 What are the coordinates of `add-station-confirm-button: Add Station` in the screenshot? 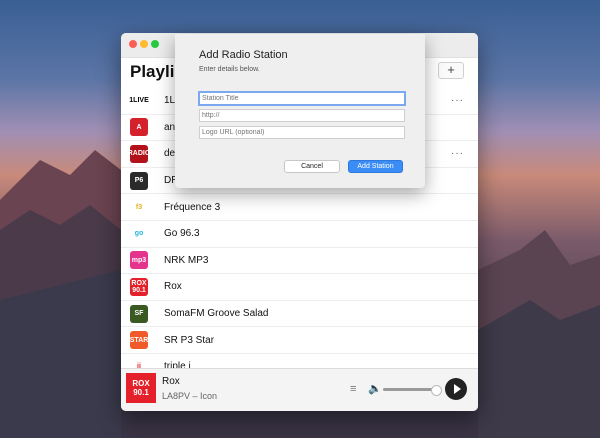 It's located at (375, 166).